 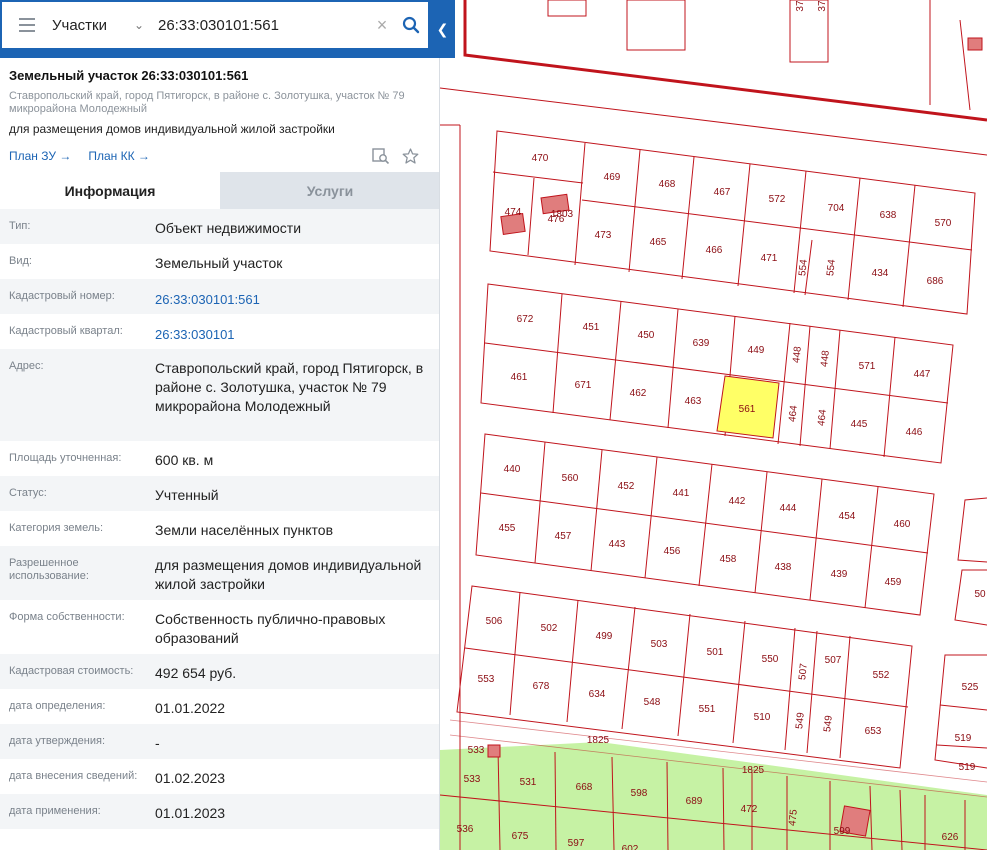 I want to click on svg-text: 531, so click(x=528, y=782).